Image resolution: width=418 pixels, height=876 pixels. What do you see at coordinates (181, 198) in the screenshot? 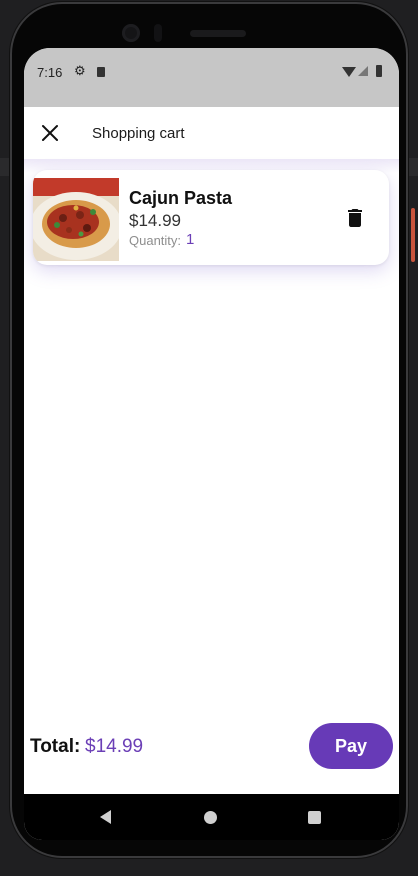
I see `item-name: Cajun Pasta` at bounding box center [181, 198].